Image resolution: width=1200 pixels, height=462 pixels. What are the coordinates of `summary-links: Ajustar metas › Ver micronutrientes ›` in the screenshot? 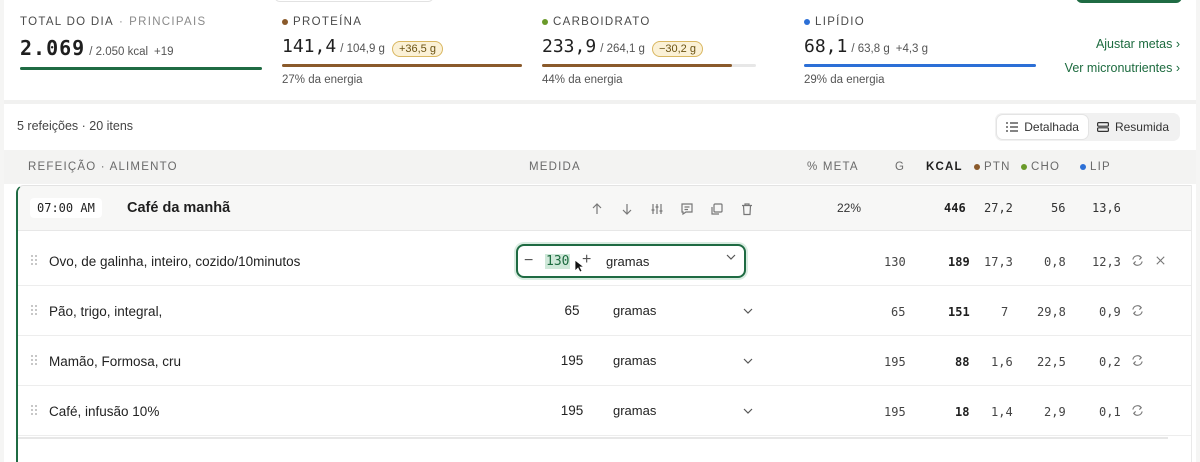 It's located at (1122, 61).